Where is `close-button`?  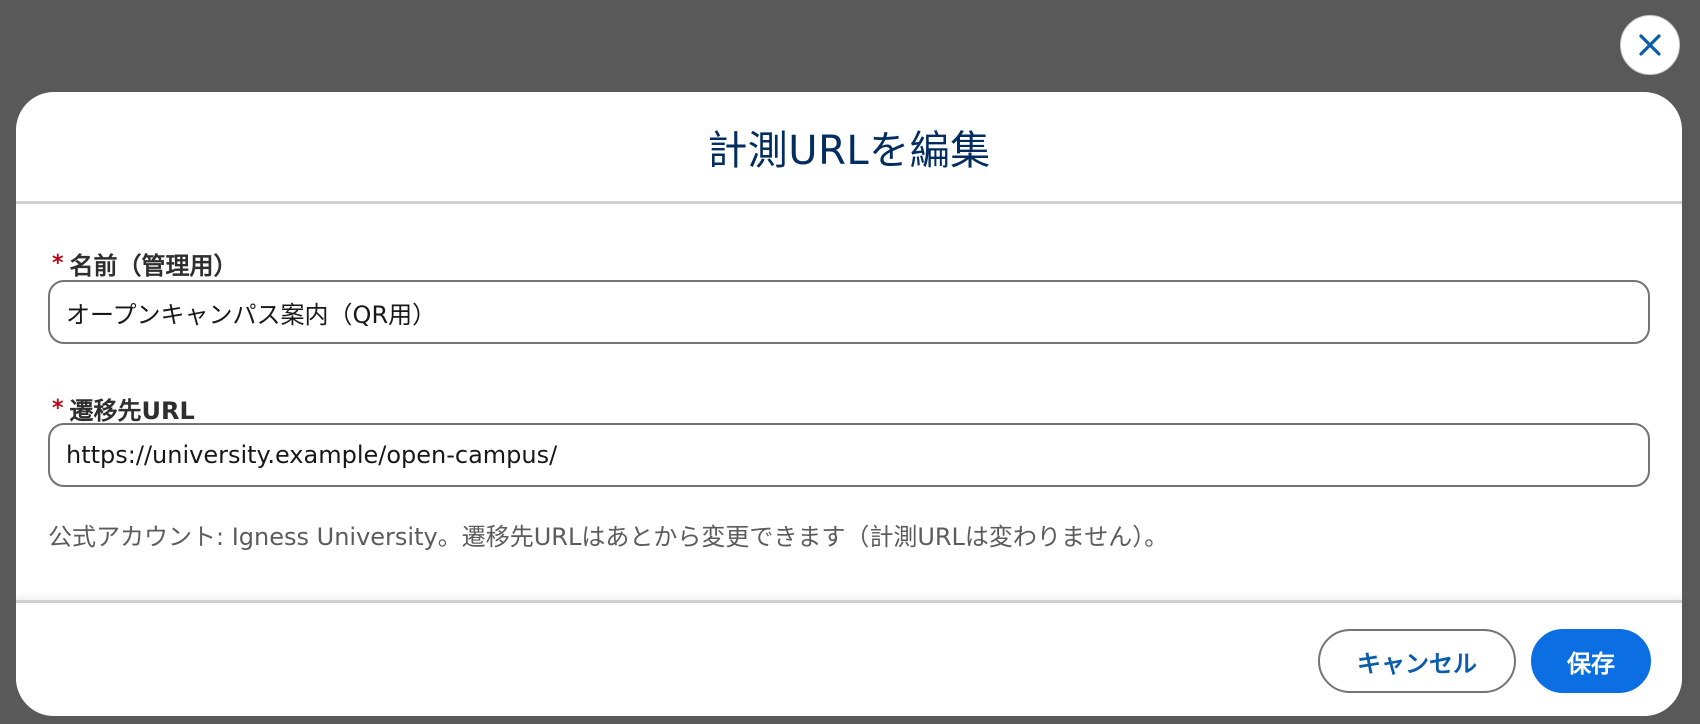
close-button is located at coordinates (1650, 45).